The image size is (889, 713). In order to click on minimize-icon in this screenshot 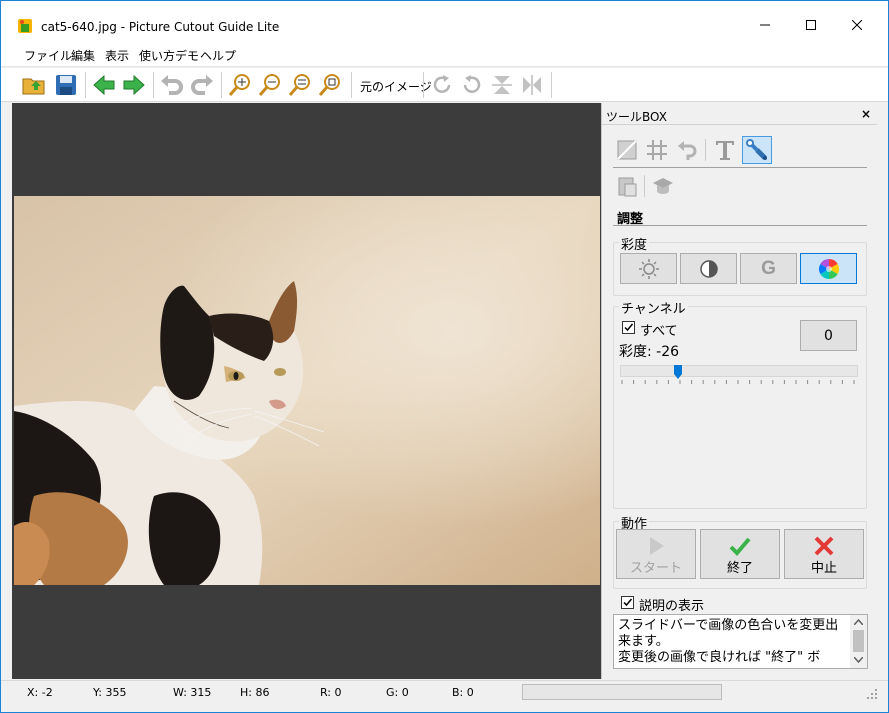, I will do `click(765, 25)`.